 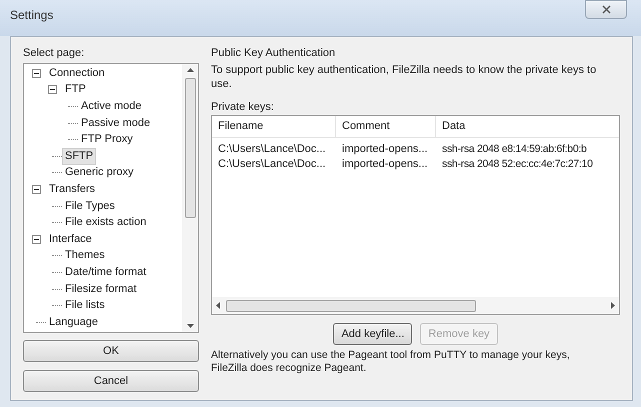 What do you see at coordinates (85, 255) in the screenshot?
I see `tree-item: Themes` at bounding box center [85, 255].